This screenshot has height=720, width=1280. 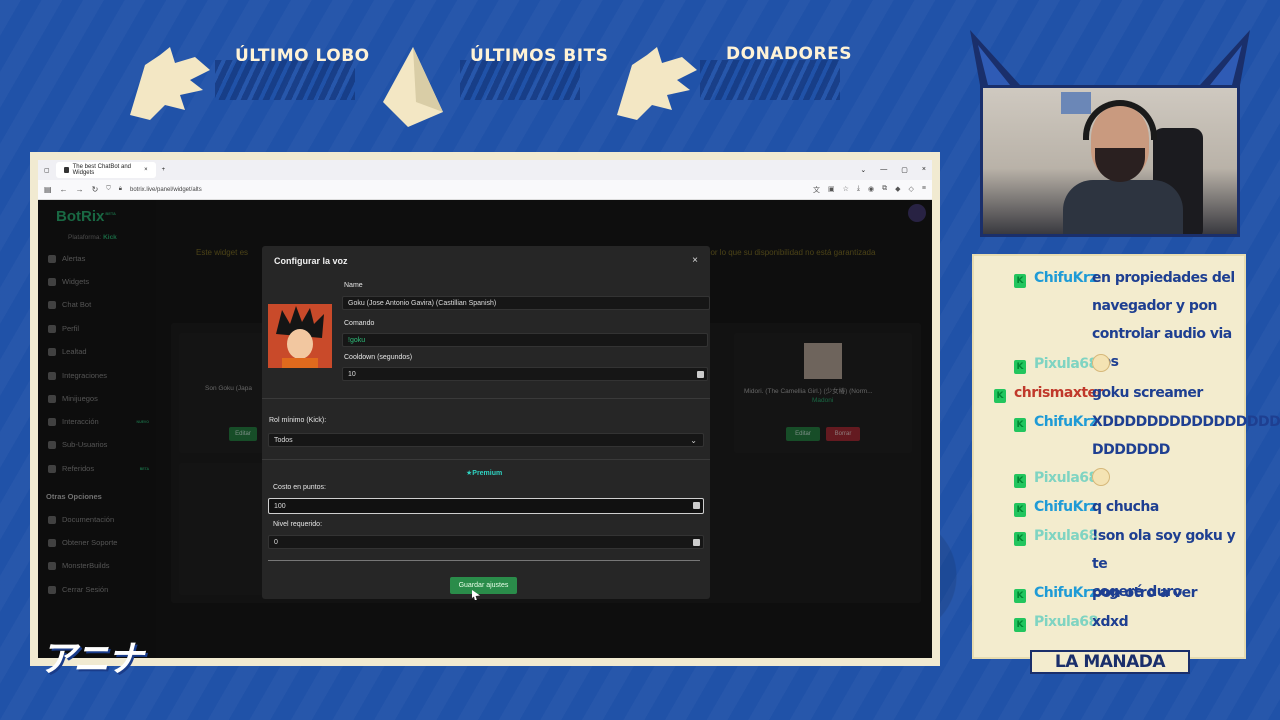 What do you see at coordinates (1145, 593) in the screenshot?
I see `chat-text: pon otro a ver` at bounding box center [1145, 593].